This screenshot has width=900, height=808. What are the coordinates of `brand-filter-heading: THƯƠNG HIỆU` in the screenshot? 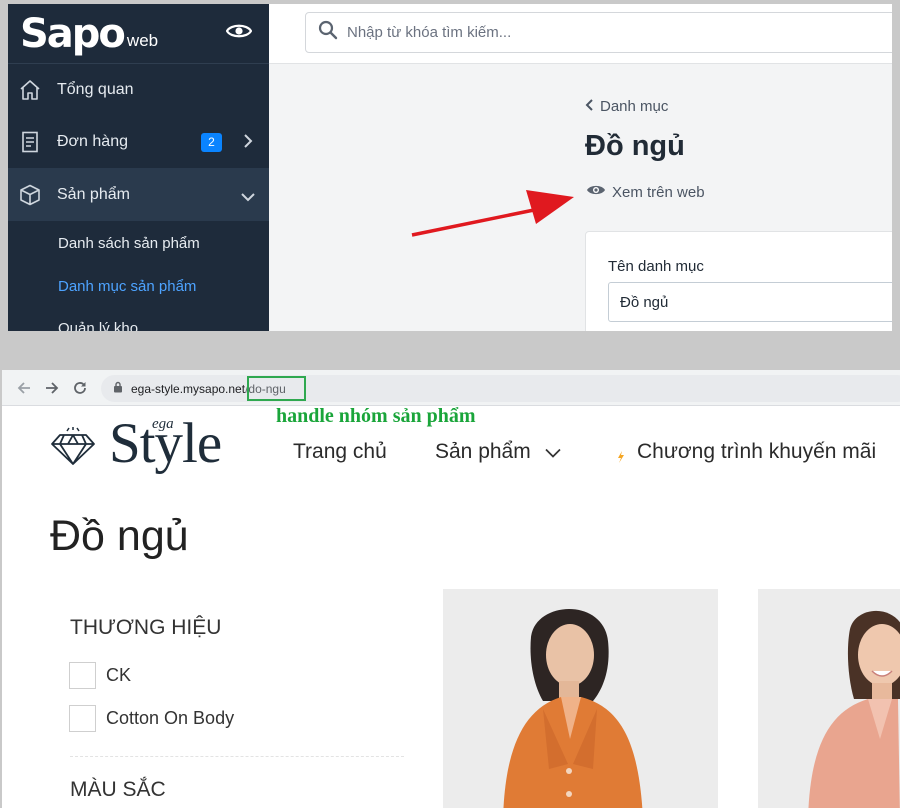 It's located at (146, 627).